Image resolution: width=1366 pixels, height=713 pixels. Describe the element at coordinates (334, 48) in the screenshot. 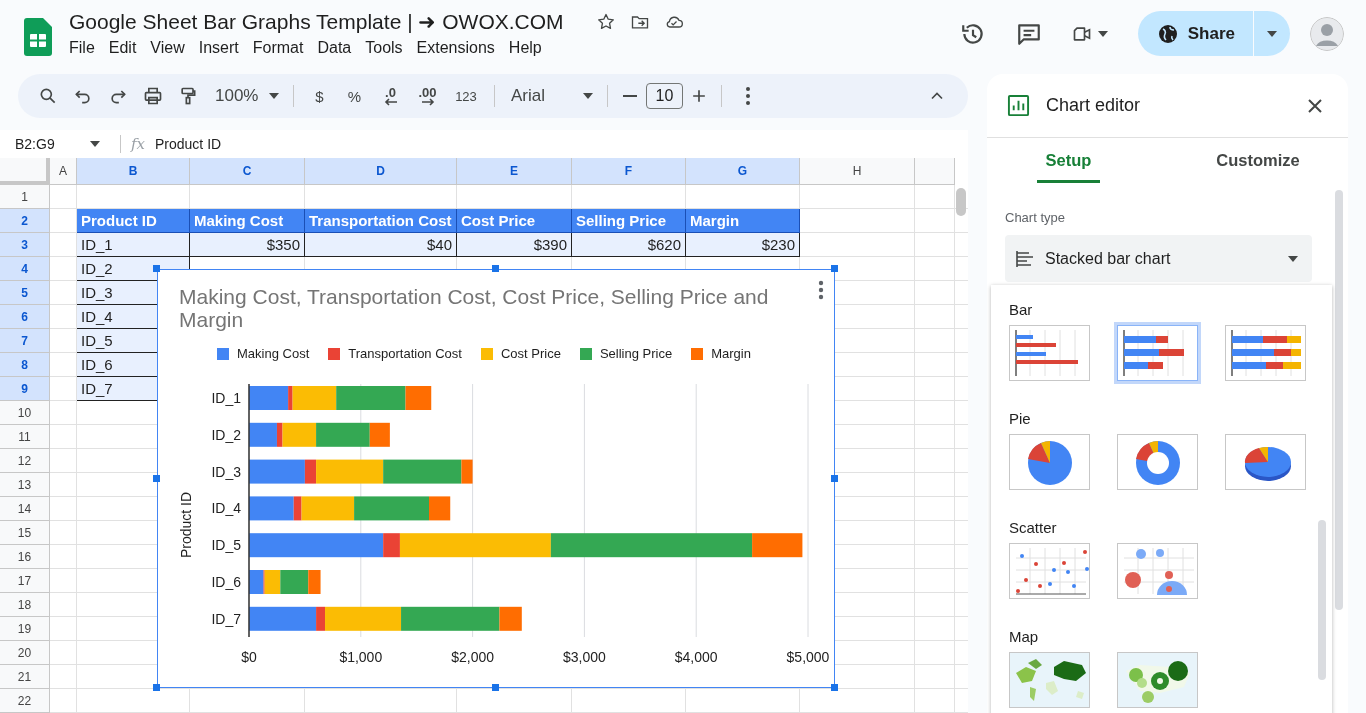

I see `menu-item: Data` at that location.